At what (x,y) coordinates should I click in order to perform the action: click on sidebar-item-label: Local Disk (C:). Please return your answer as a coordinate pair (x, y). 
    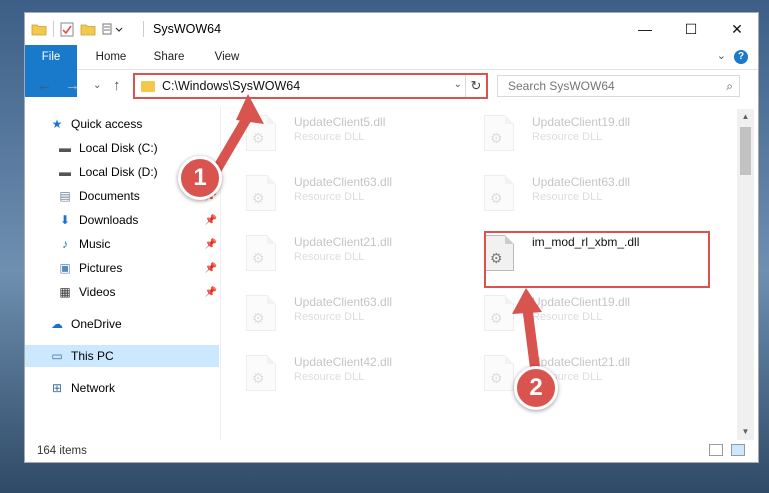
    Looking at the image, I should click on (118, 148).